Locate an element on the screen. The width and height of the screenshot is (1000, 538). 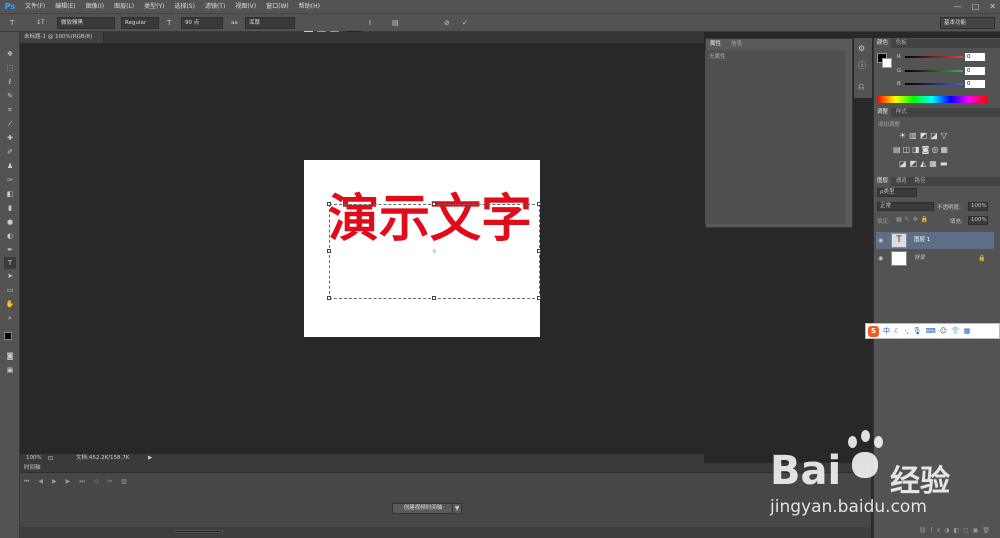
pen-tool-icon: ✒ is located at coordinates (10, 250).